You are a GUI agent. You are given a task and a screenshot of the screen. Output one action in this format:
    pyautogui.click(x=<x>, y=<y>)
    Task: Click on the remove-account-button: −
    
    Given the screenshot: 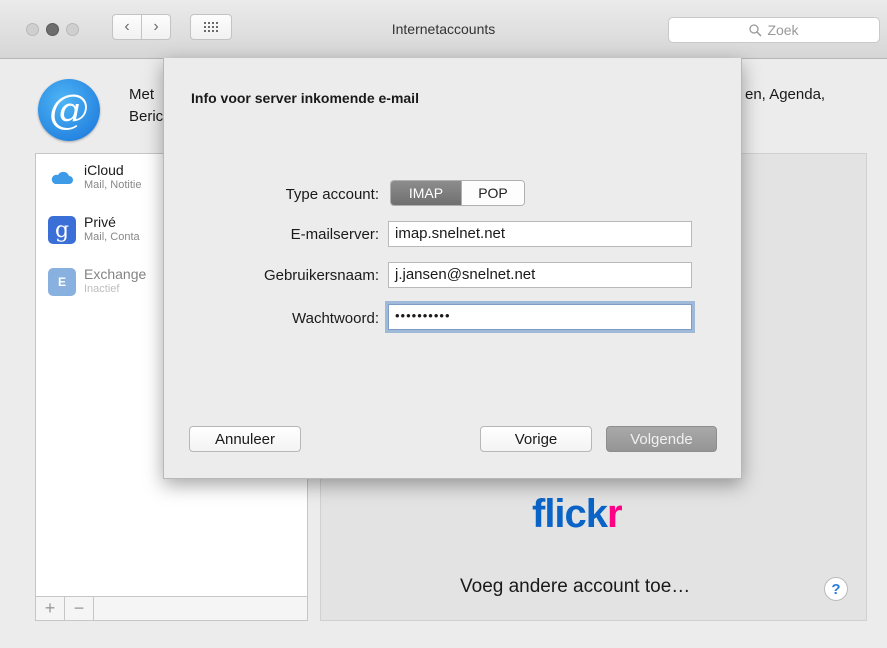 What is the action you would take?
    pyautogui.click(x=79, y=608)
    